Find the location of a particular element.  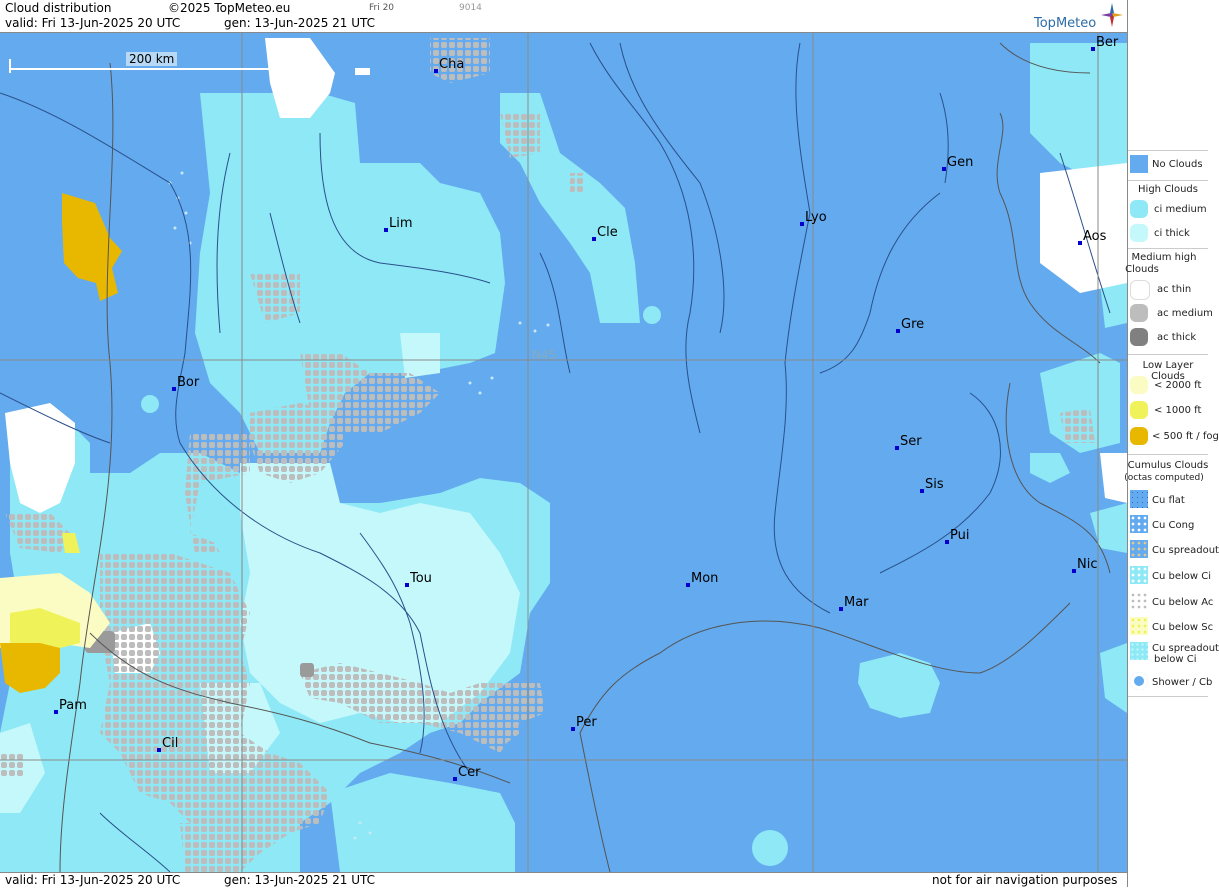

city-label: Tou is located at coordinates (420, 578).